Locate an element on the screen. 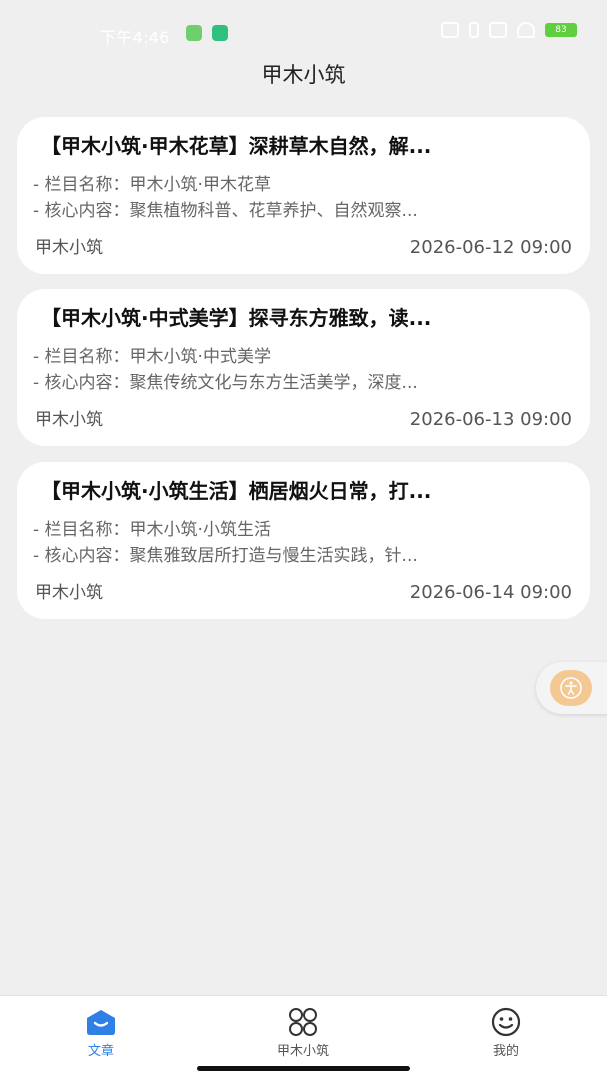 Image resolution: width=607 pixels, height=1080 pixels. accessibility-icon is located at coordinates (571, 688).